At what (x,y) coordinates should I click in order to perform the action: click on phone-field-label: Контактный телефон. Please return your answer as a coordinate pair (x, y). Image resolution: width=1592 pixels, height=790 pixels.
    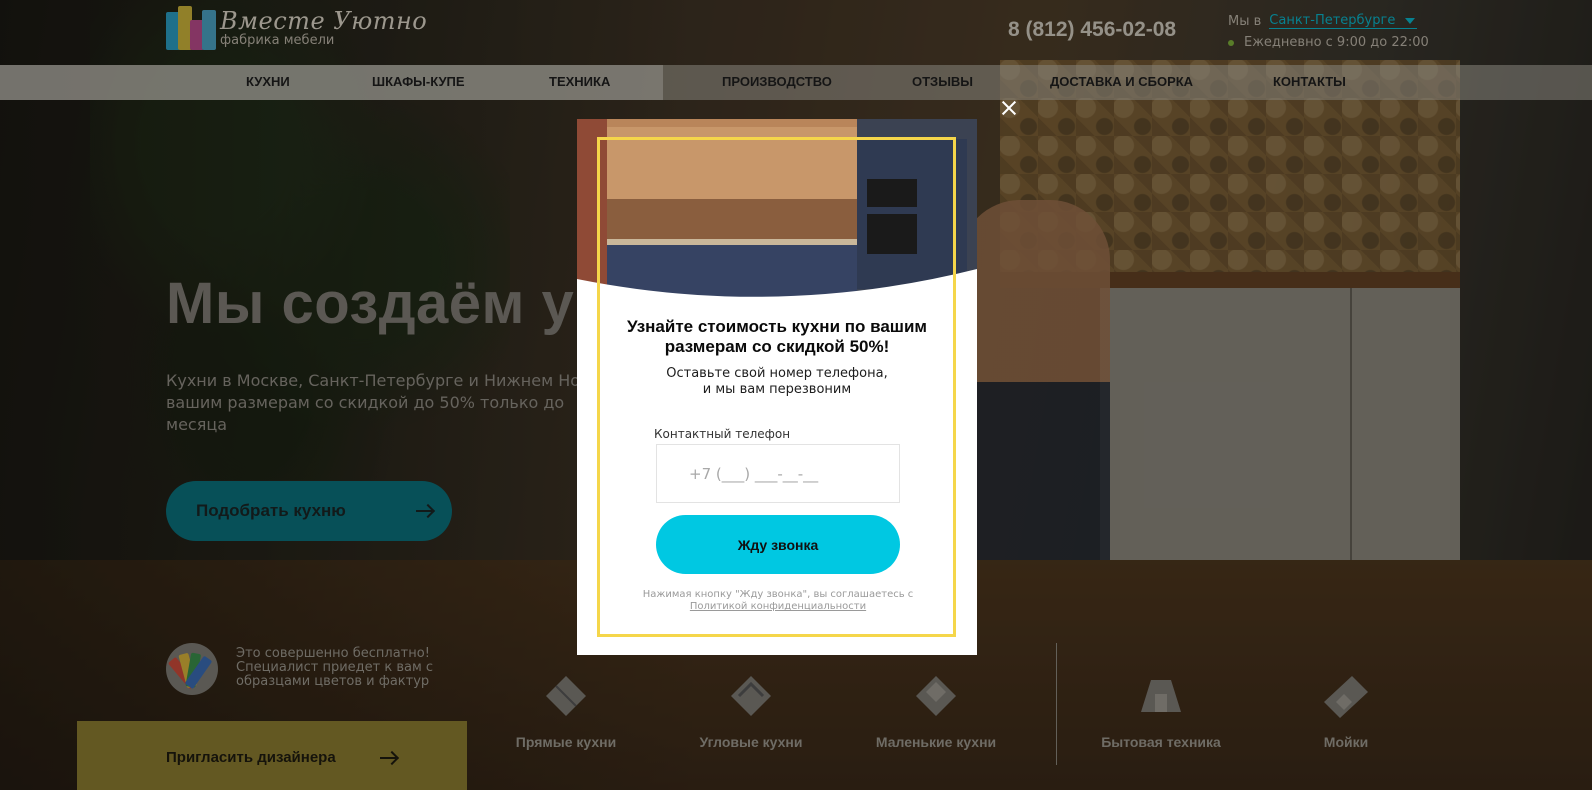
    Looking at the image, I should click on (722, 434).